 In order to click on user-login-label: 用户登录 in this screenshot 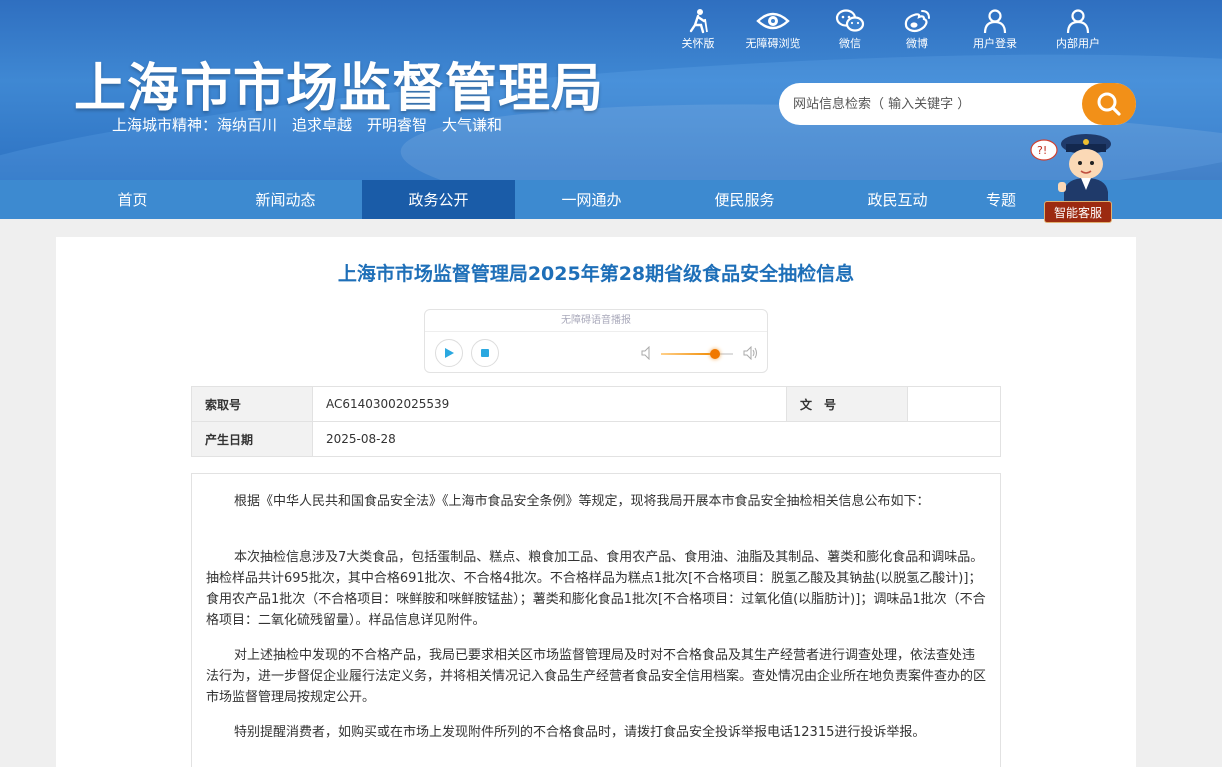, I will do `click(995, 43)`.